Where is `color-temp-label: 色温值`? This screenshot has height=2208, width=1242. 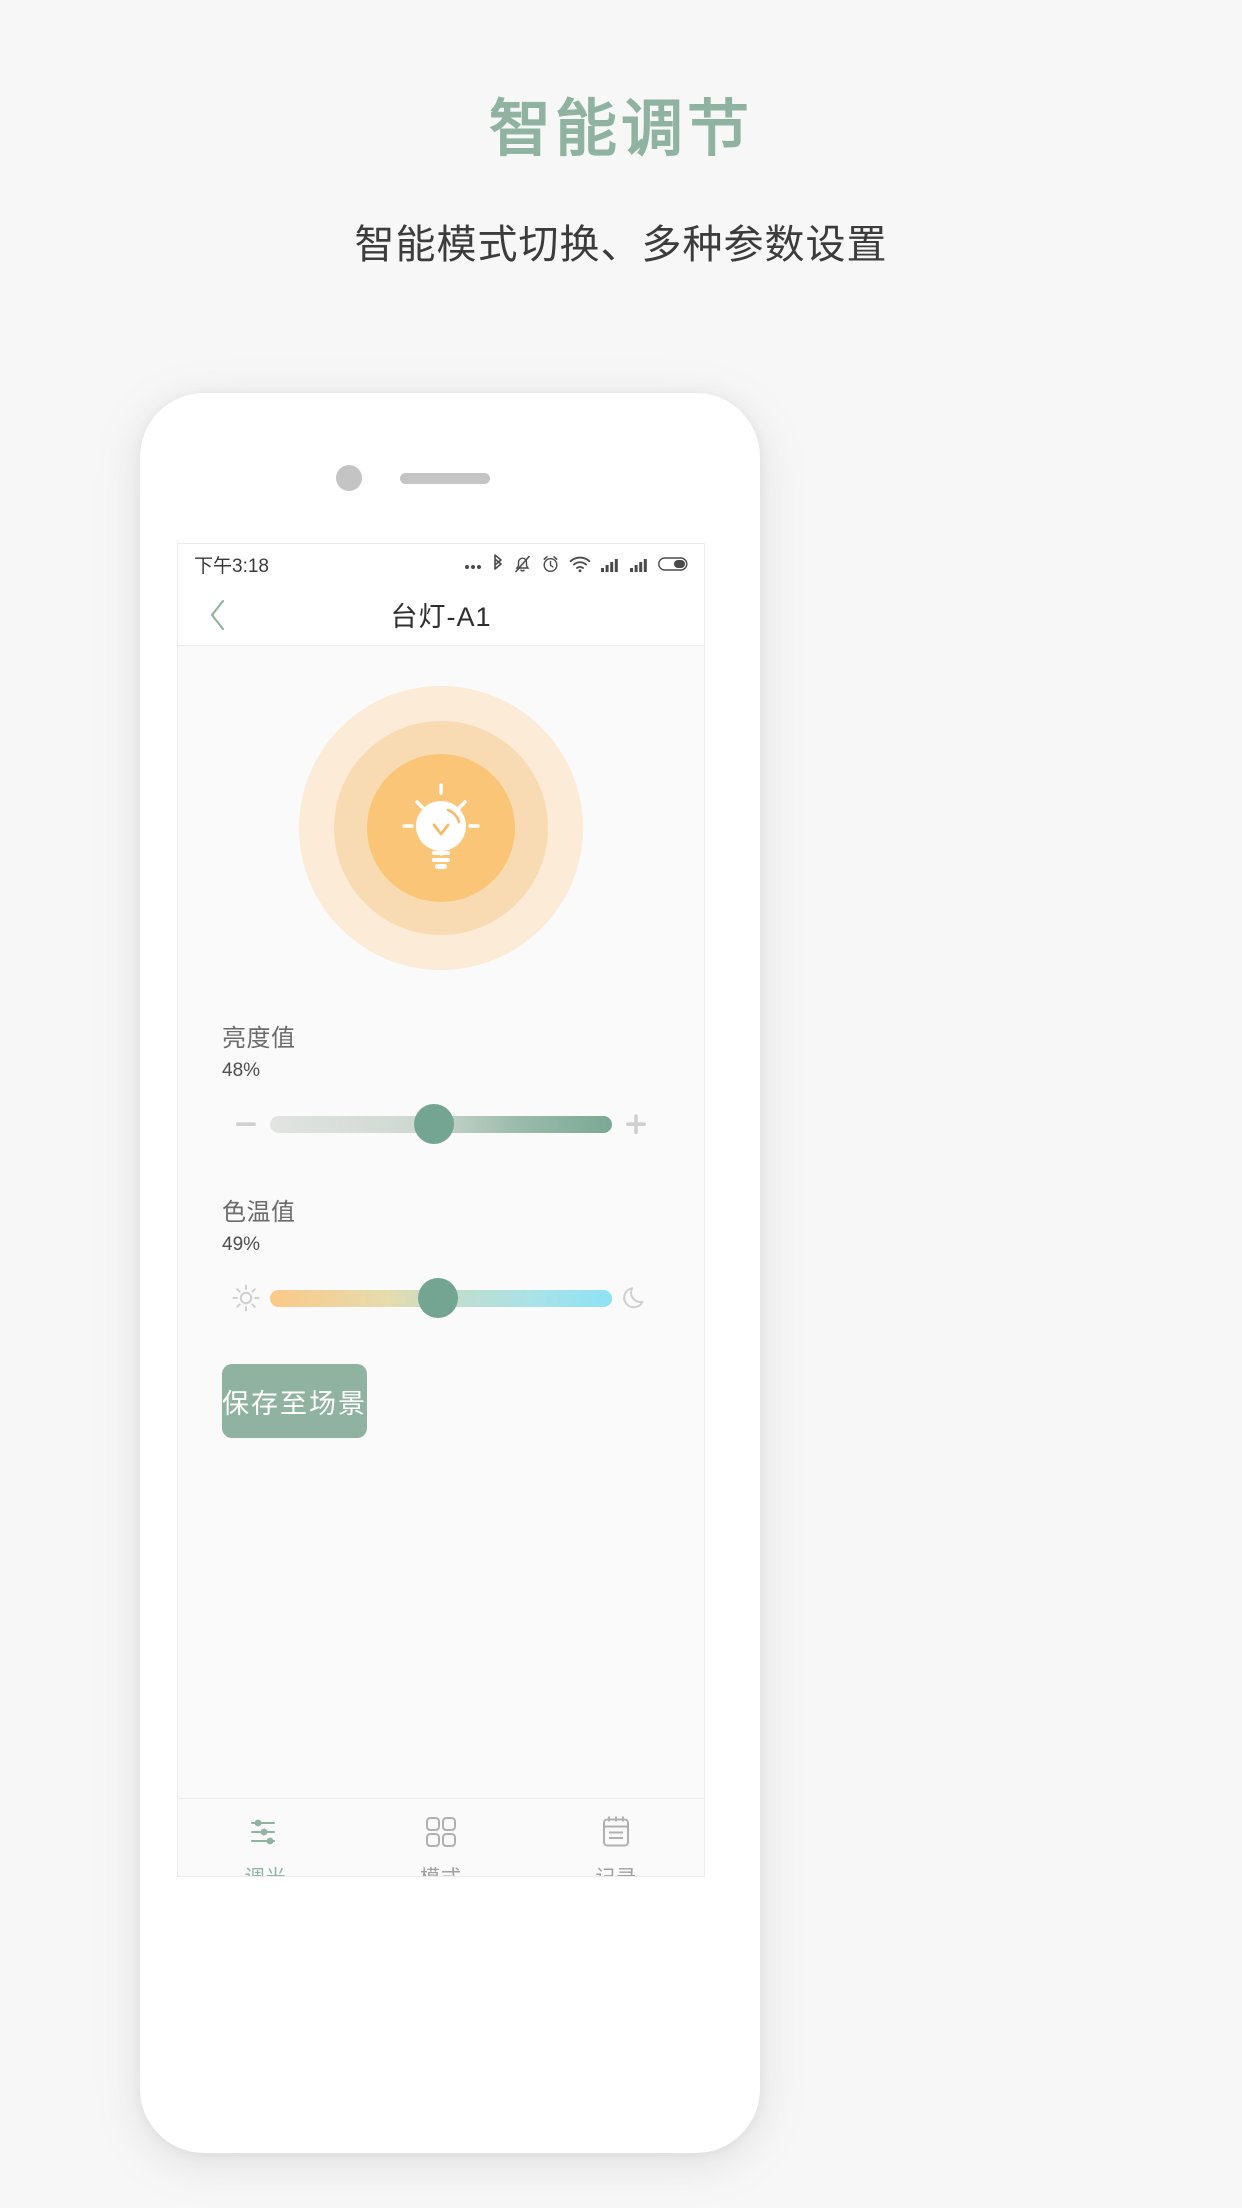 color-temp-label: 色温值 is located at coordinates (259, 1212).